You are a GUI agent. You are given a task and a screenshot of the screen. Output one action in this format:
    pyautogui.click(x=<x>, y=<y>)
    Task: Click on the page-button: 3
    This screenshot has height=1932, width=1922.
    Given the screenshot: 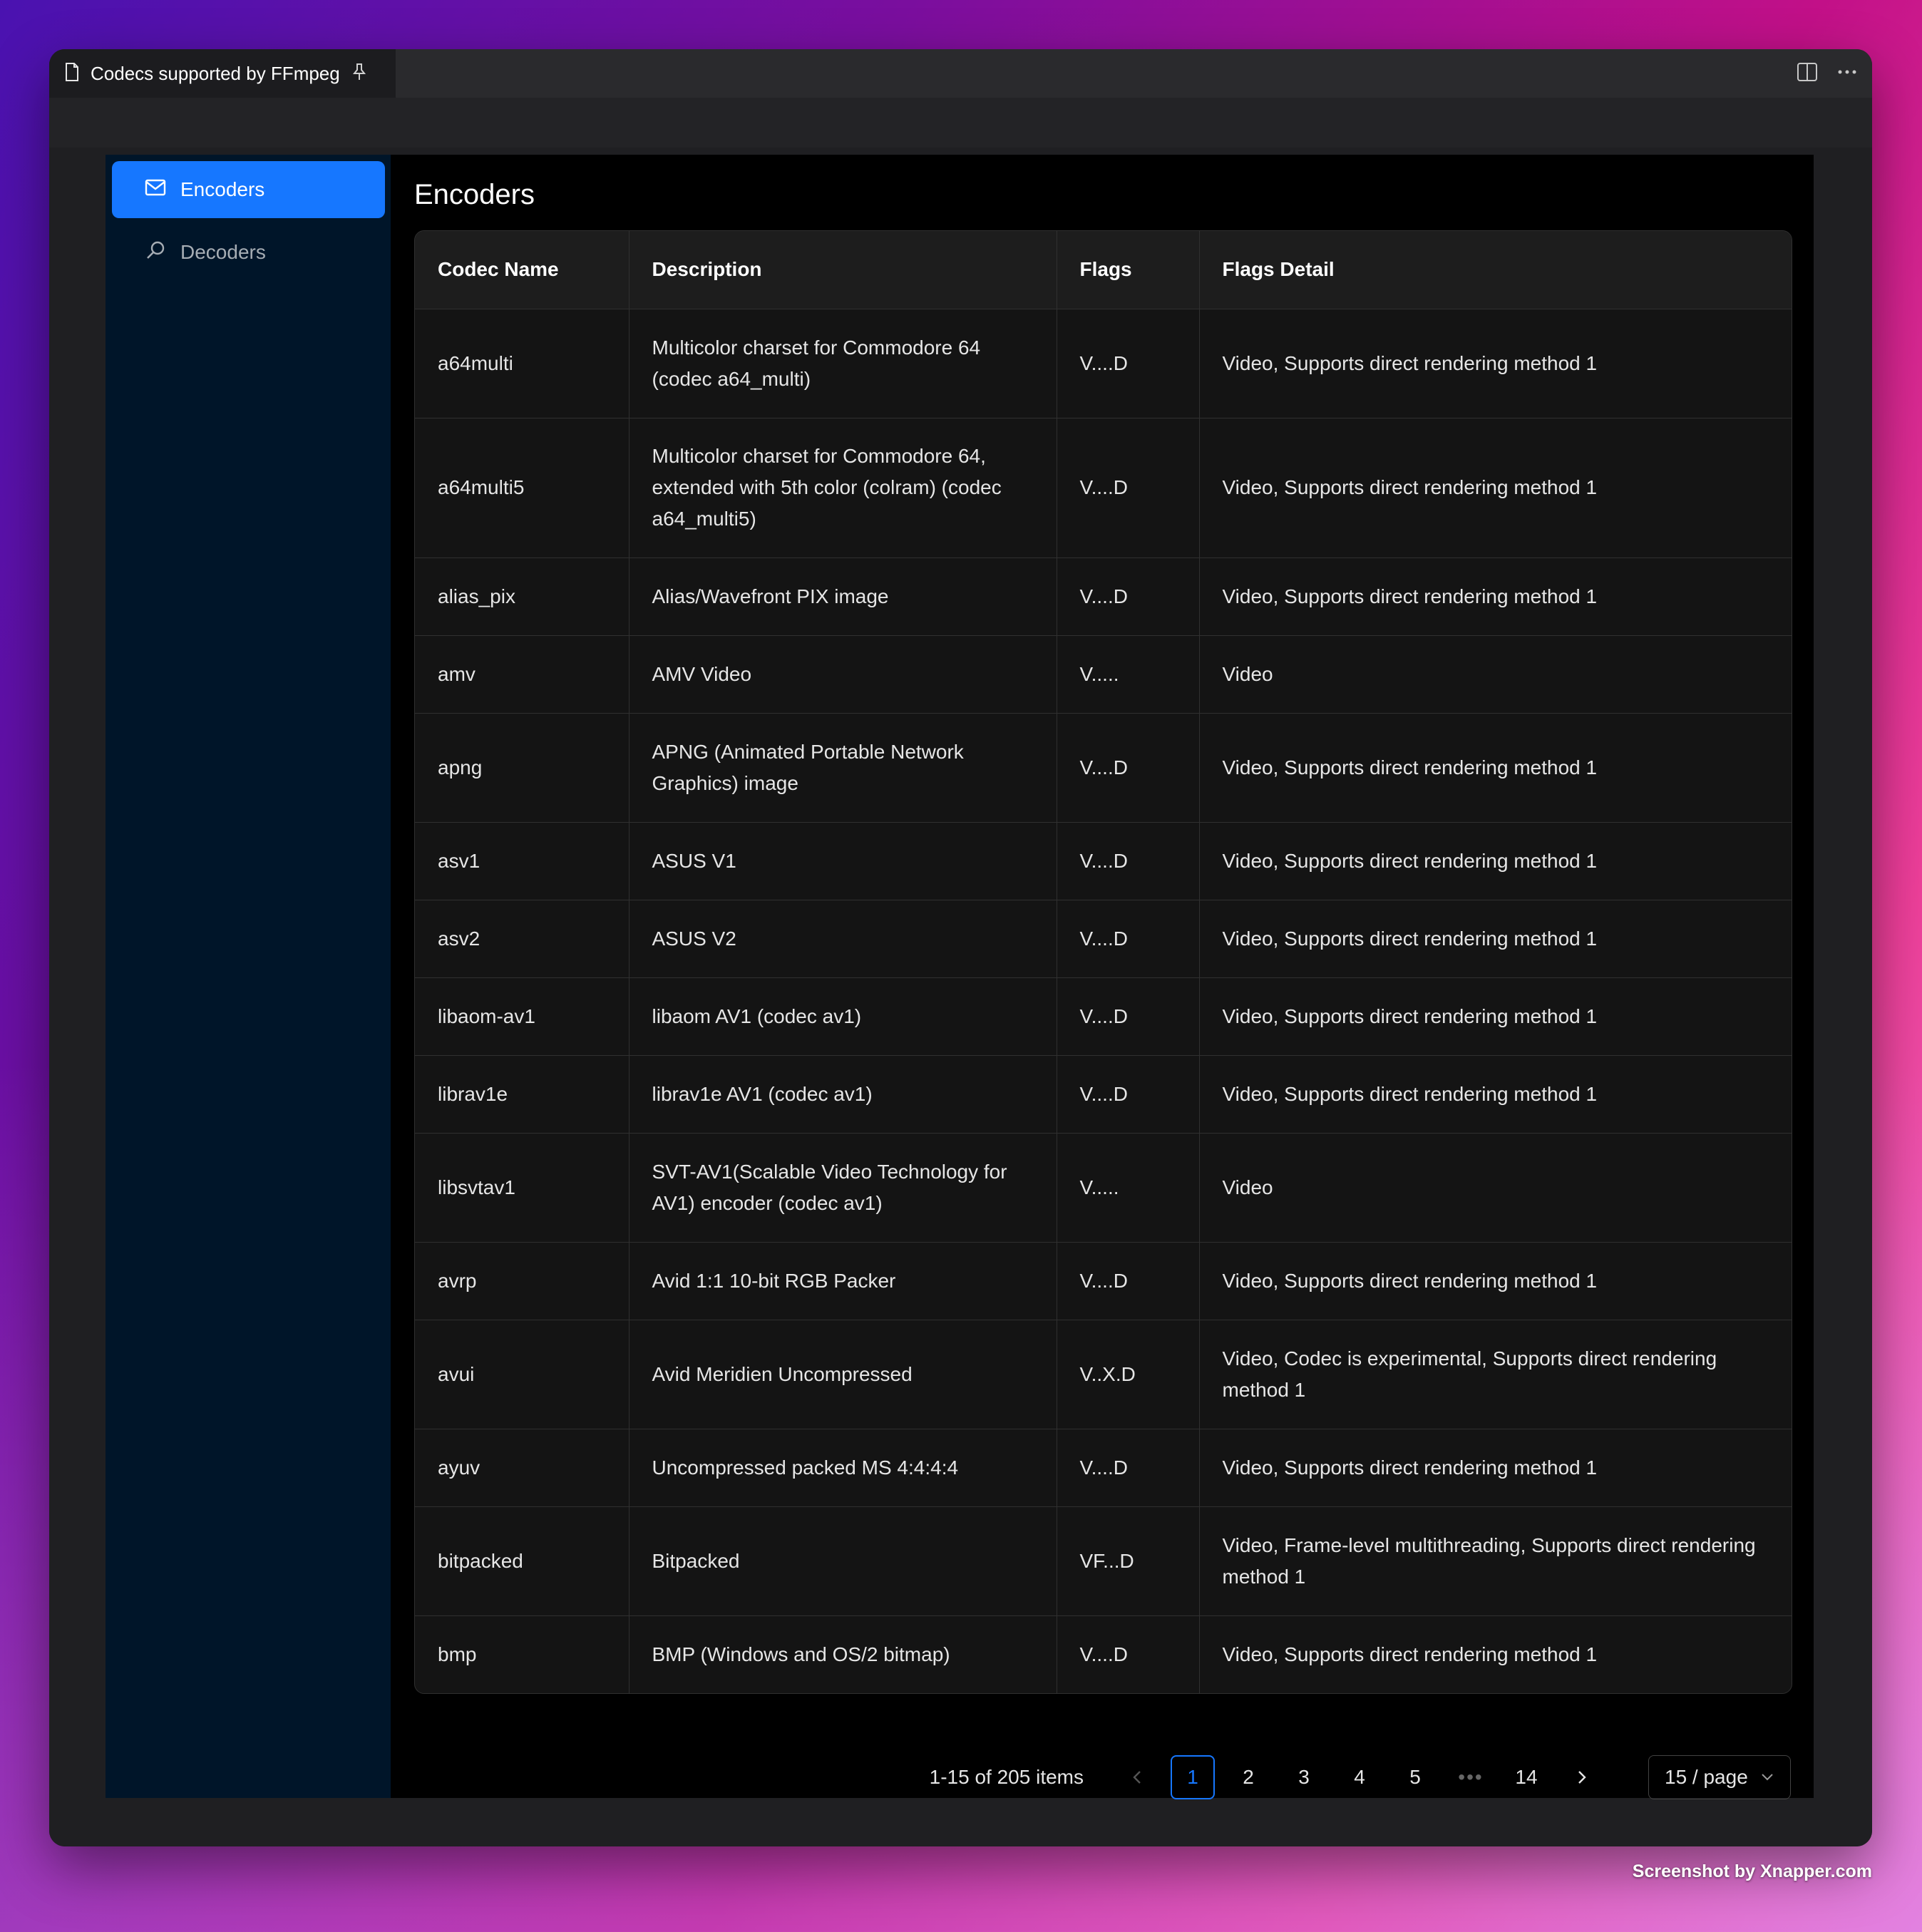 What is the action you would take?
    pyautogui.click(x=1304, y=1777)
    